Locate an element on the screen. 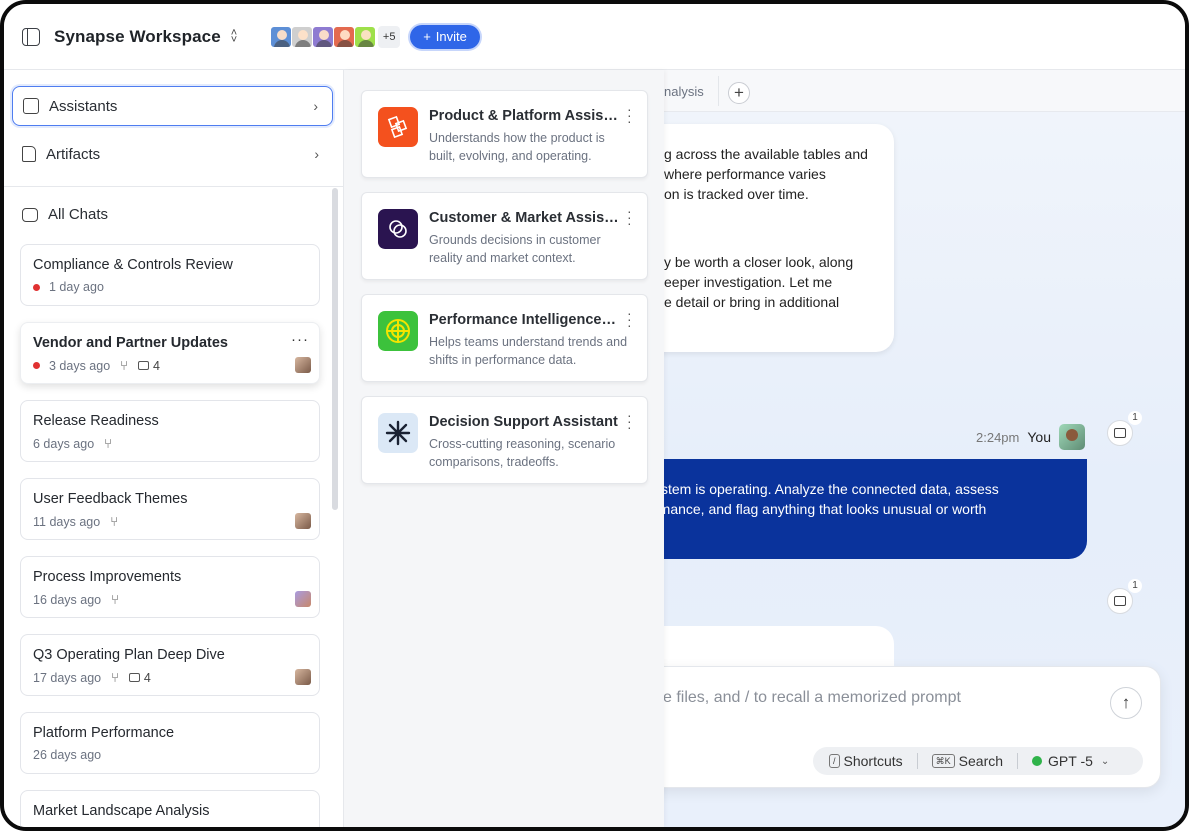  sidebar-item-assistants: Assistants › is located at coordinates (172, 106).